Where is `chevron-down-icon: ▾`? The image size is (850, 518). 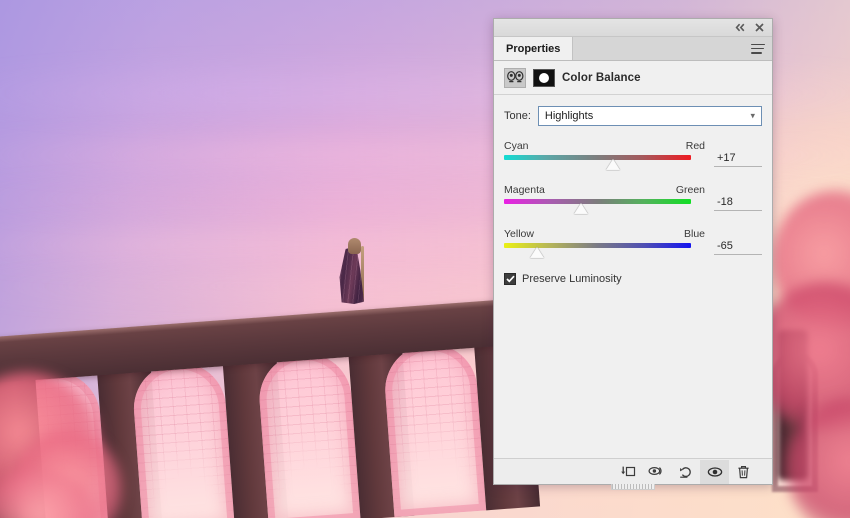
chevron-down-icon: ▾ is located at coordinates (752, 115).